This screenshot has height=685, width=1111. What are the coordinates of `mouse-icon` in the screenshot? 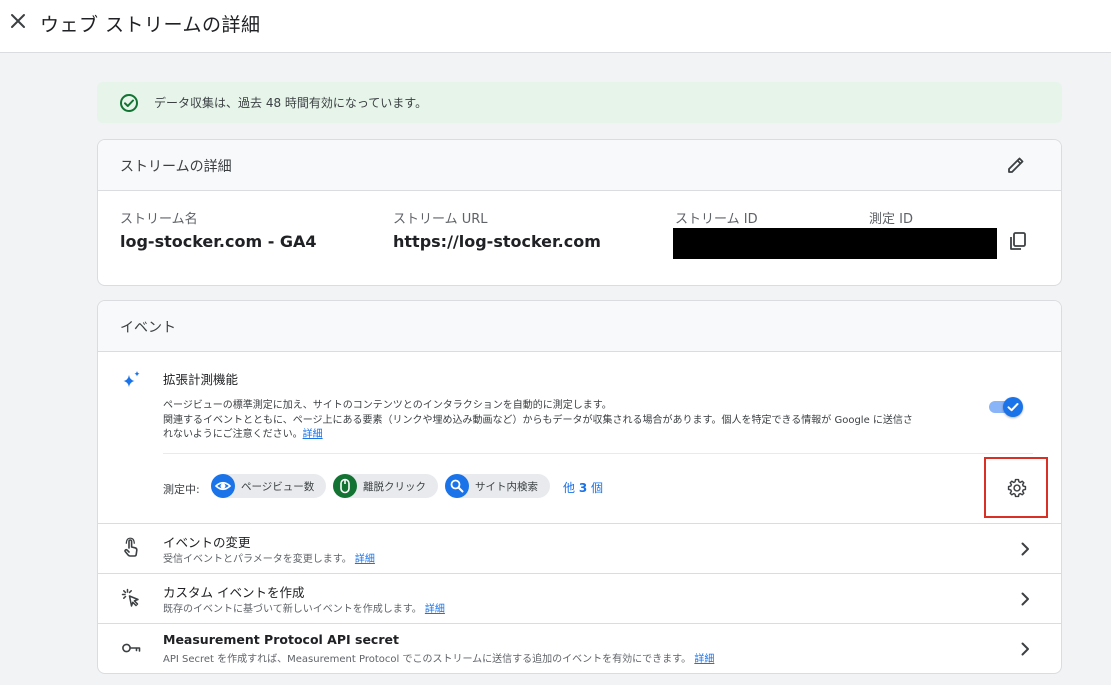 It's located at (345, 486).